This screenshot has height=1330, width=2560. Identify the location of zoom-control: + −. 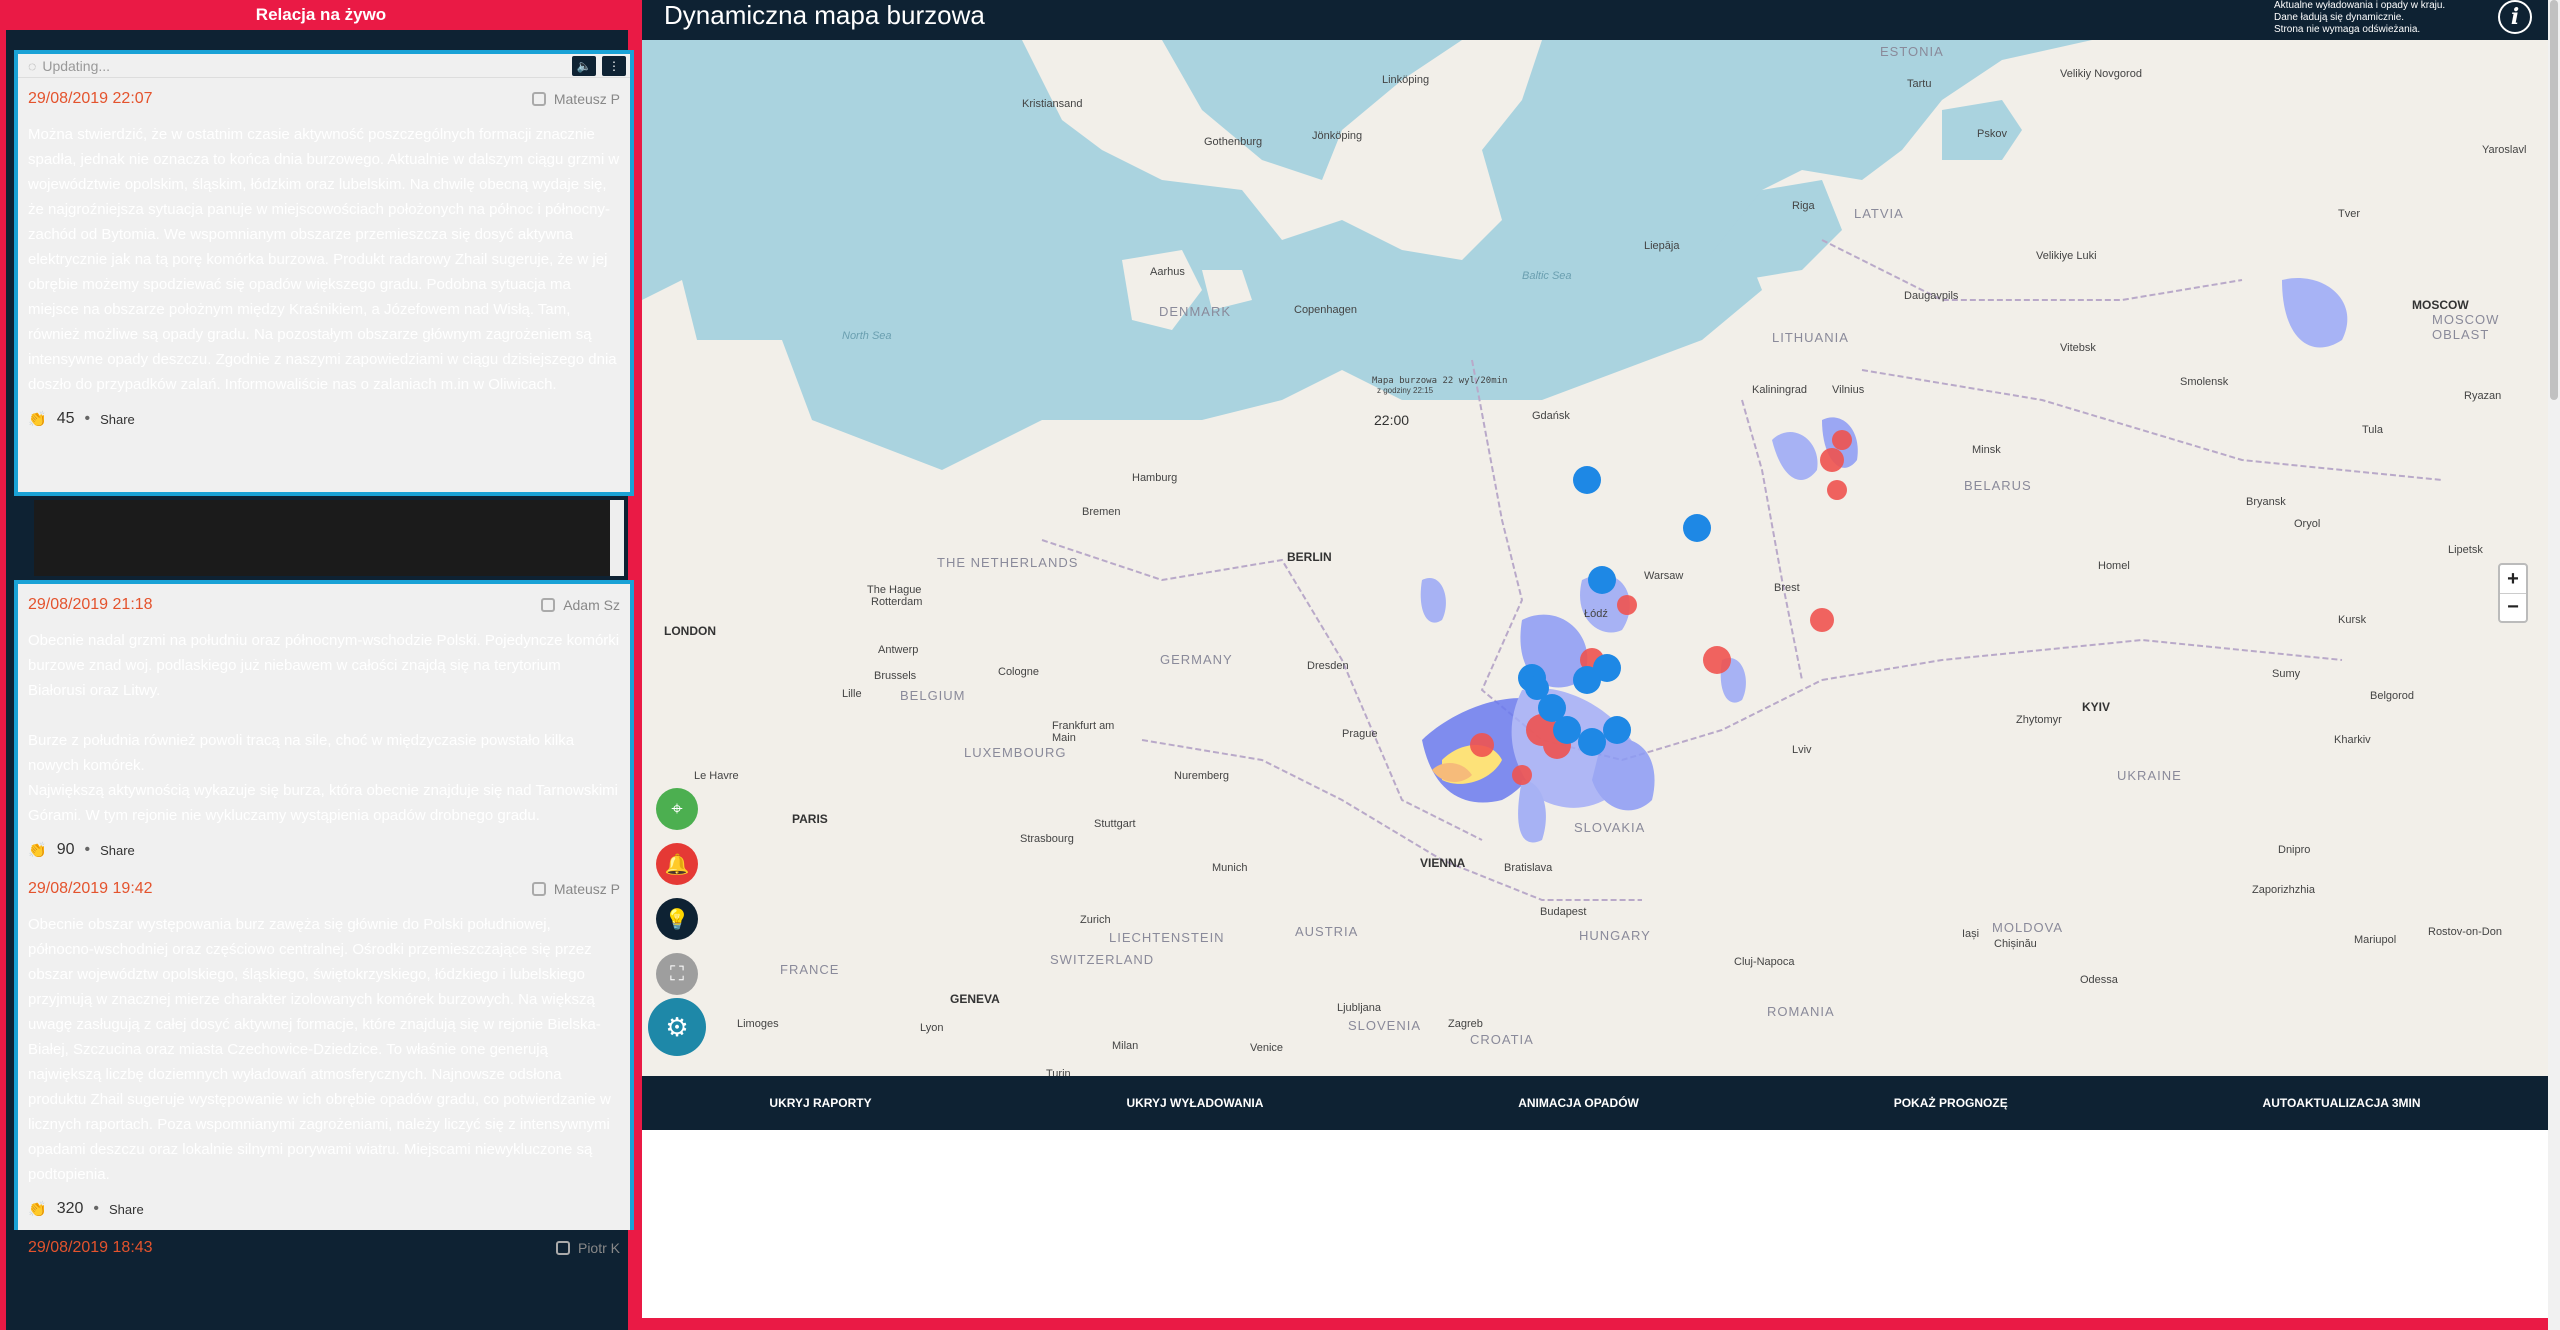
(2513, 593).